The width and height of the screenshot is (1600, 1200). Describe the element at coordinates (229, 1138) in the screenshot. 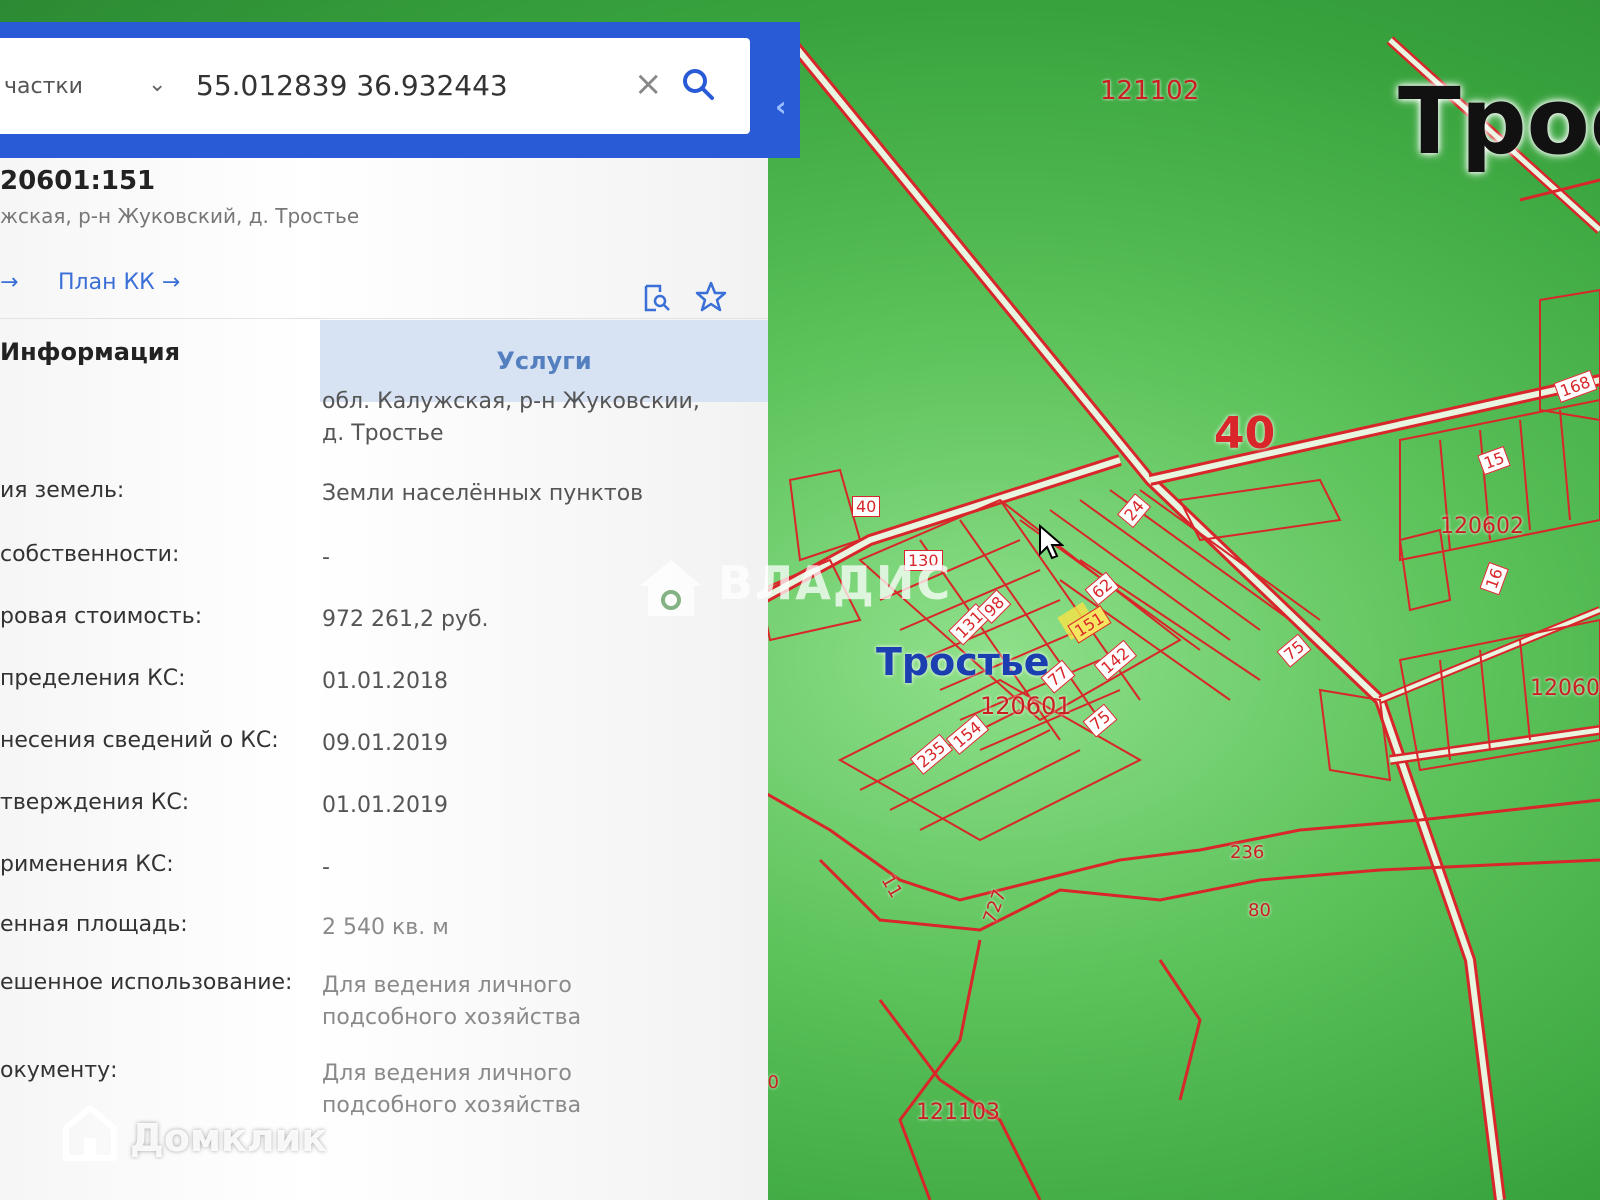

I see `domclick-watermark: Домклик` at that location.